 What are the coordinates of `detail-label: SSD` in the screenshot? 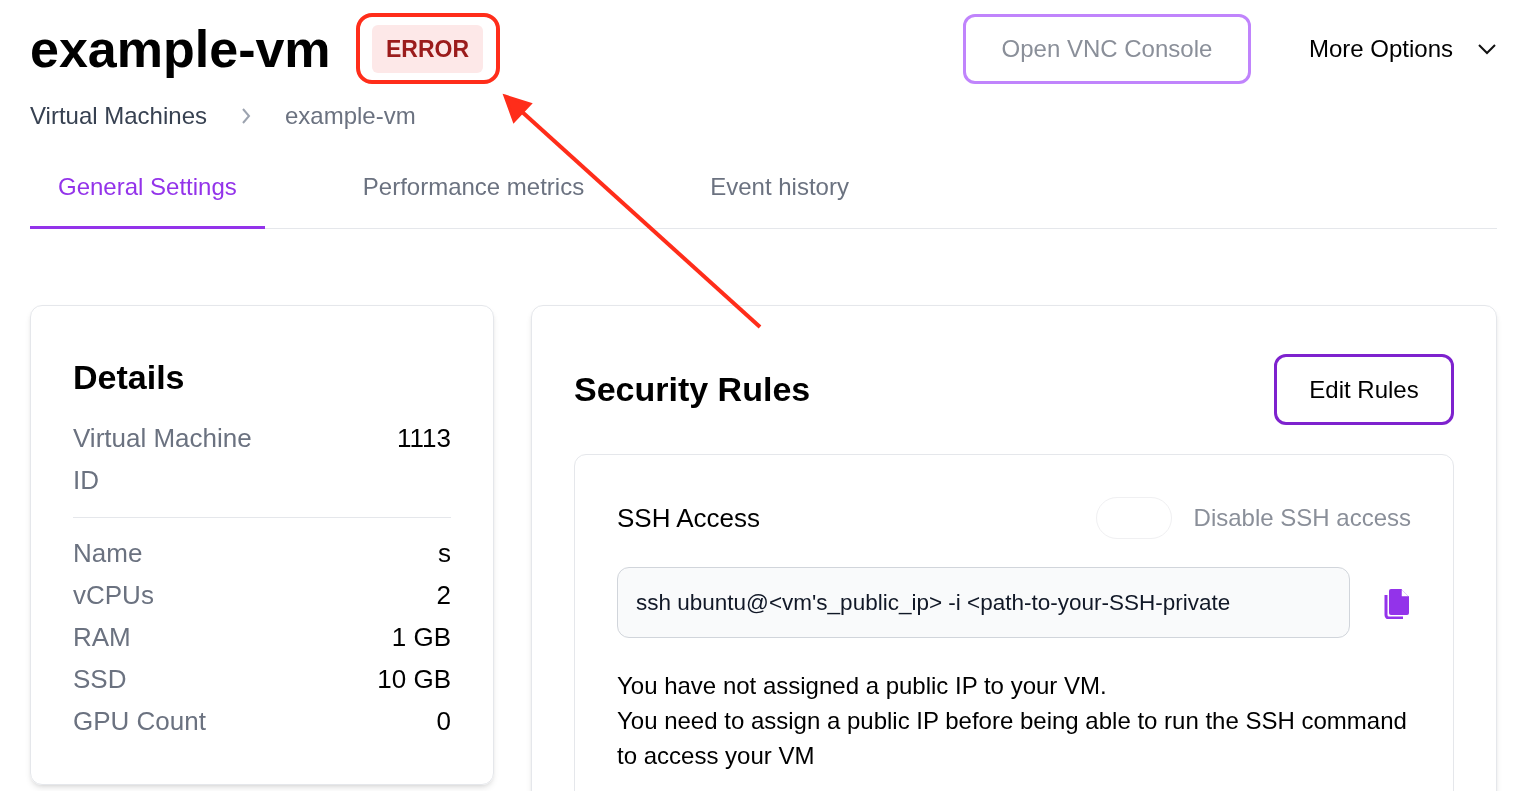 It's located at (100, 679).